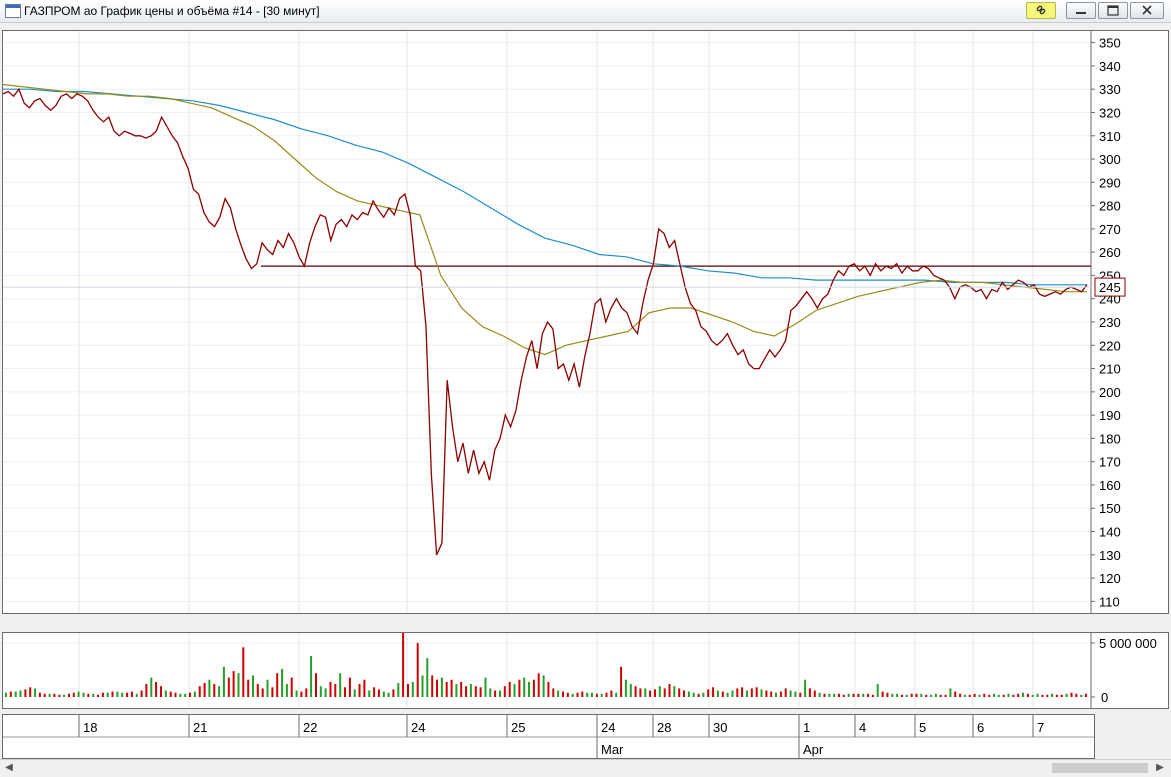 The width and height of the screenshot is (1171, 777). I want to click on time-tick-label: 6, so click(980, 727).